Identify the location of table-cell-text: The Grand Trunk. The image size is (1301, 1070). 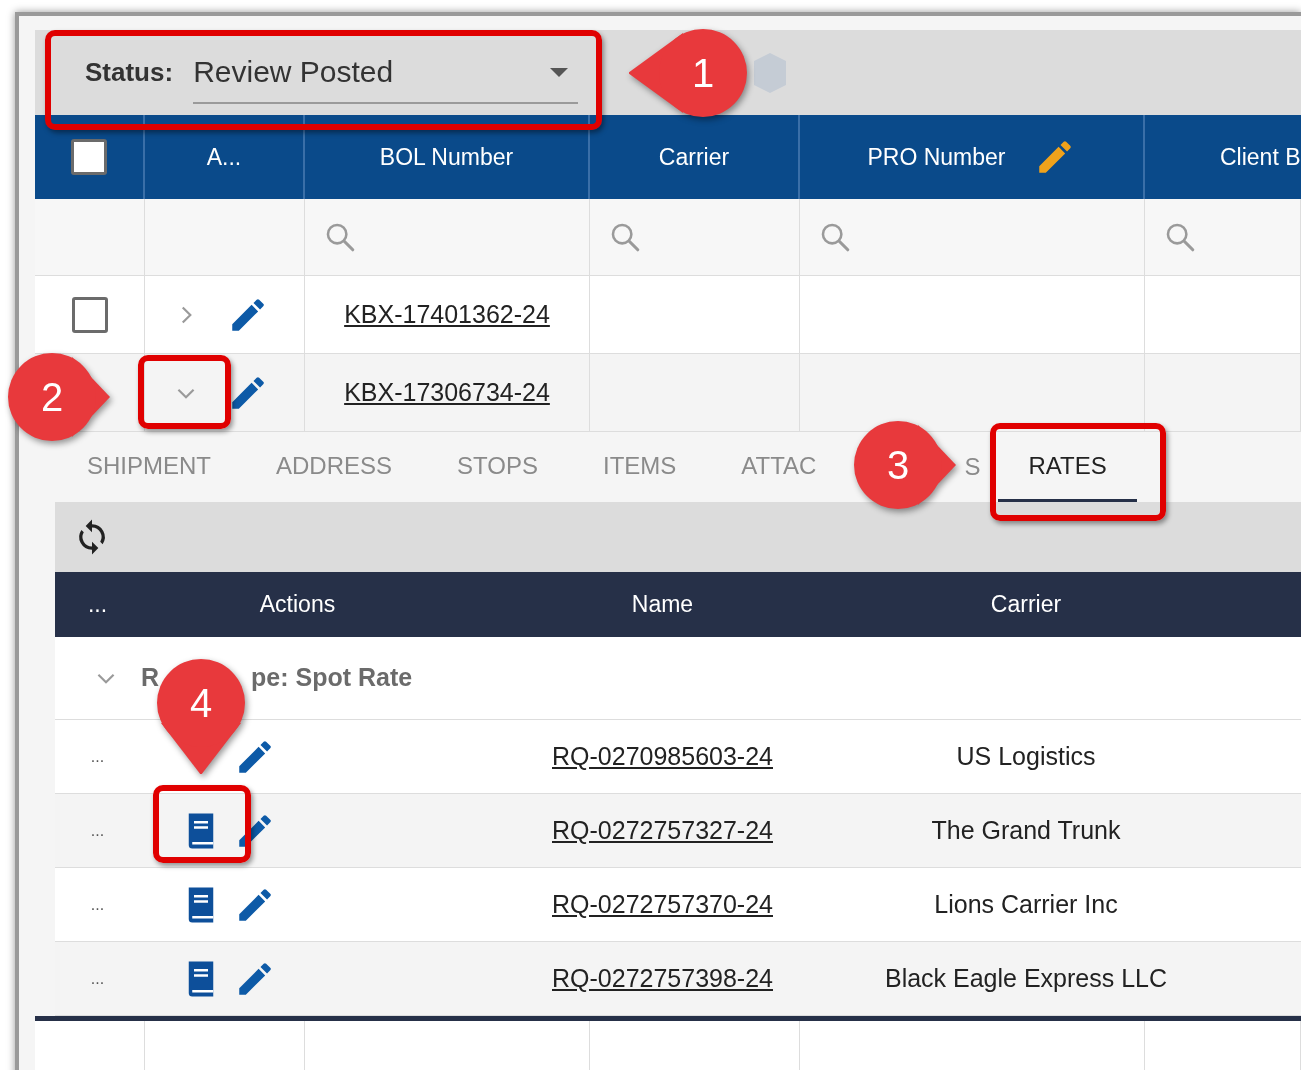
(1026, 830).